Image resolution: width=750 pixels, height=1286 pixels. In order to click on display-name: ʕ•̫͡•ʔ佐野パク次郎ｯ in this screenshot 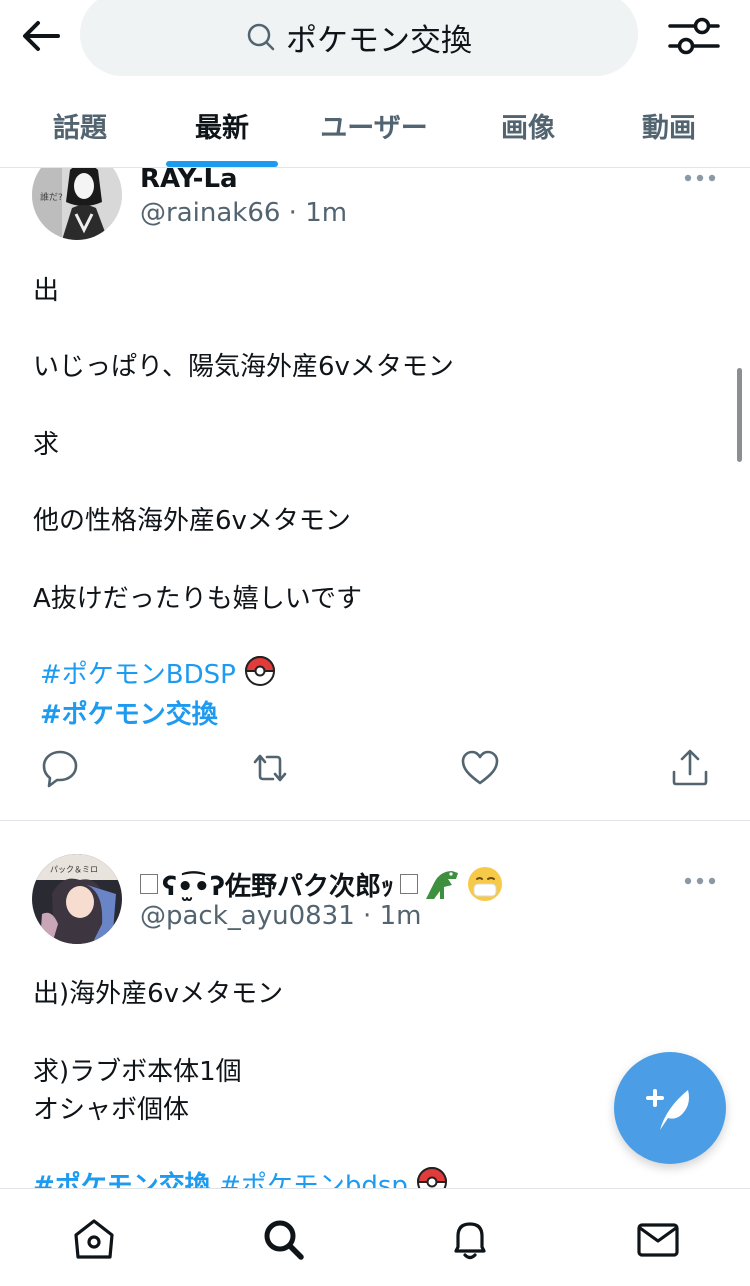, I will do `click(278, 886)`.